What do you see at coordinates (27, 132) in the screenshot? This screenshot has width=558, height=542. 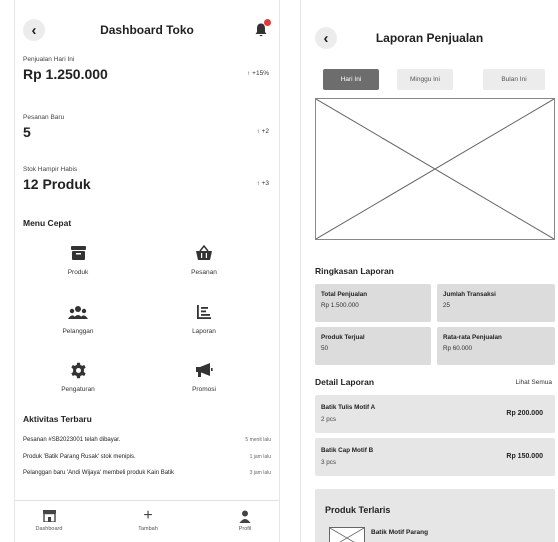 I see `stat-value: 5` at bounding box center [27, 132].